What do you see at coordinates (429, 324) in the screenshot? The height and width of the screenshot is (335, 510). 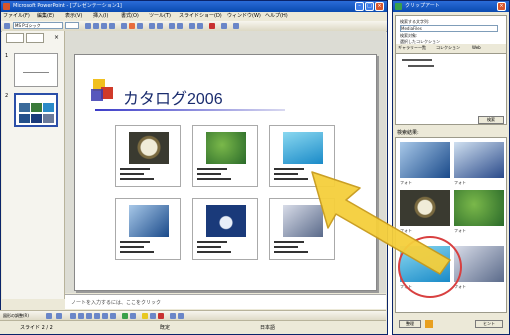 I see `clip-organizer-icon` at bounding box center [429, 324].